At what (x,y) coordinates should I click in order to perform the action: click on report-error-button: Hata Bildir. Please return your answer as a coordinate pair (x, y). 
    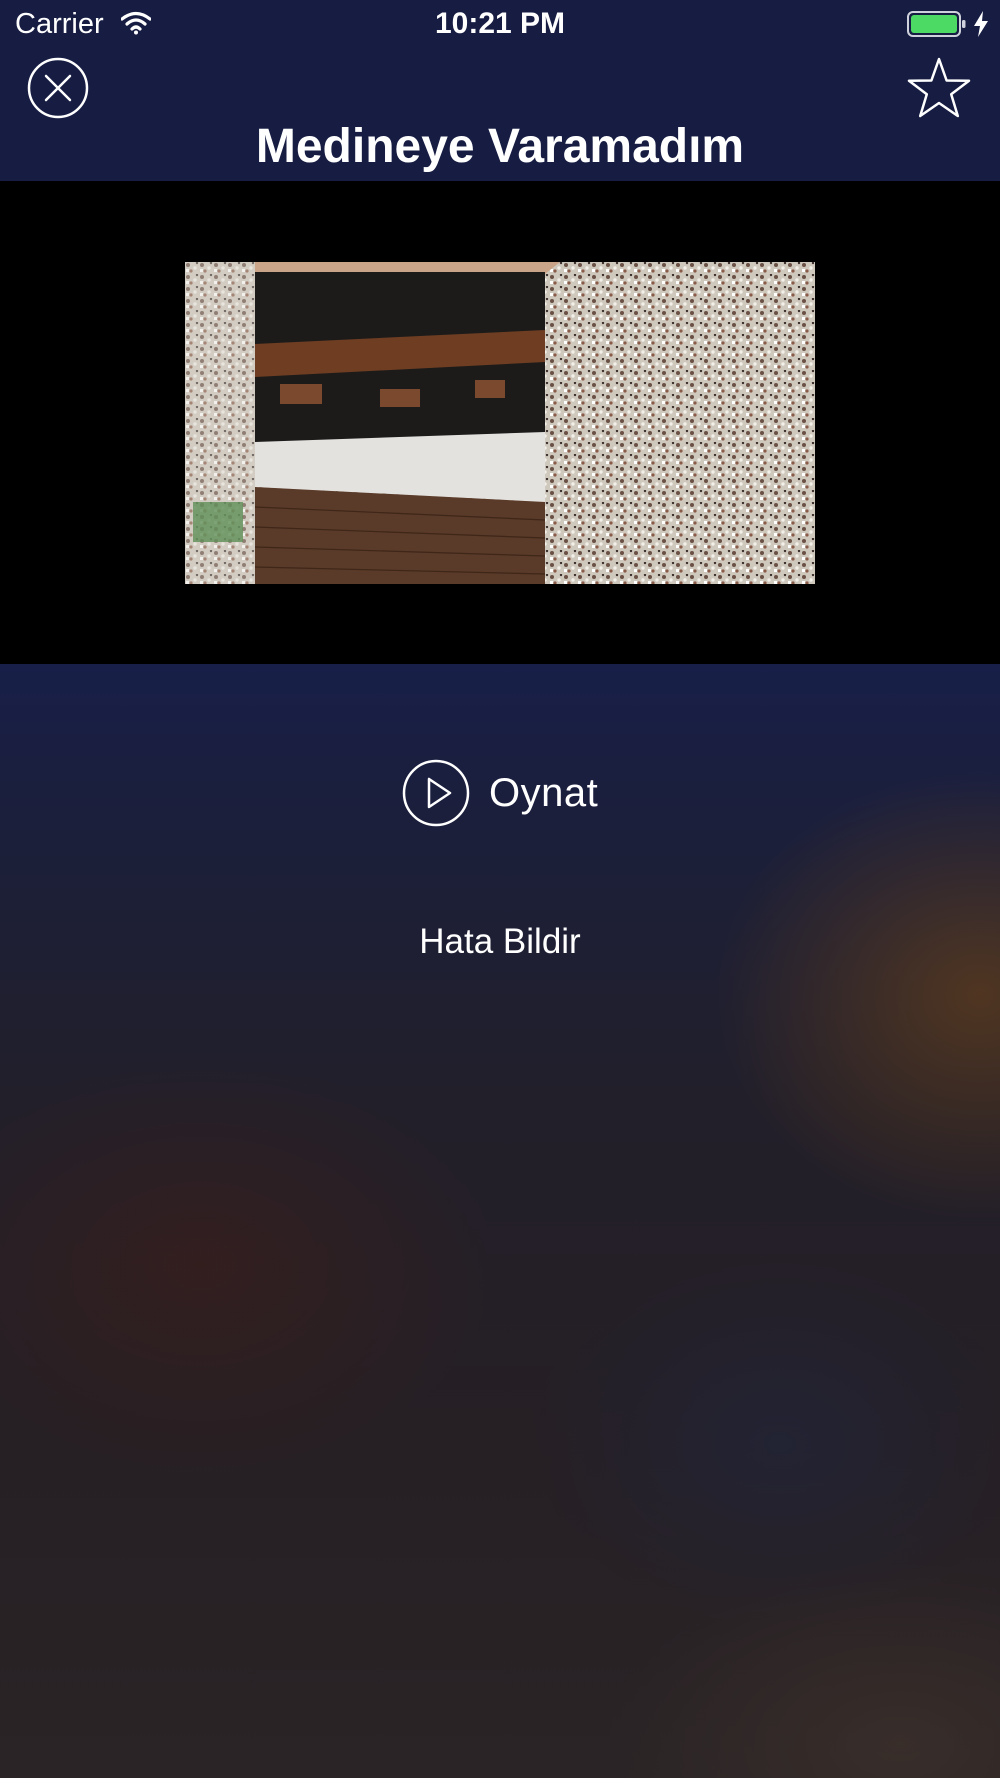
    Looking at the image, I should click on (500, 942).